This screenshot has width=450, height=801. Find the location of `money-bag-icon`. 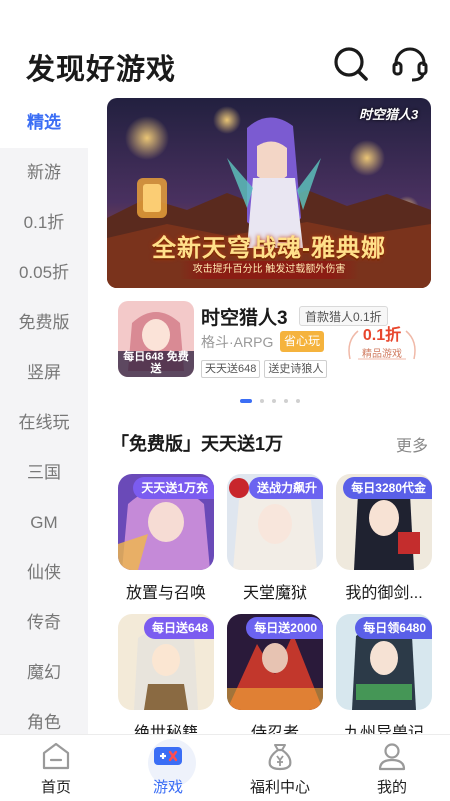

money-bag-icon is located at coordinates (280, 756).